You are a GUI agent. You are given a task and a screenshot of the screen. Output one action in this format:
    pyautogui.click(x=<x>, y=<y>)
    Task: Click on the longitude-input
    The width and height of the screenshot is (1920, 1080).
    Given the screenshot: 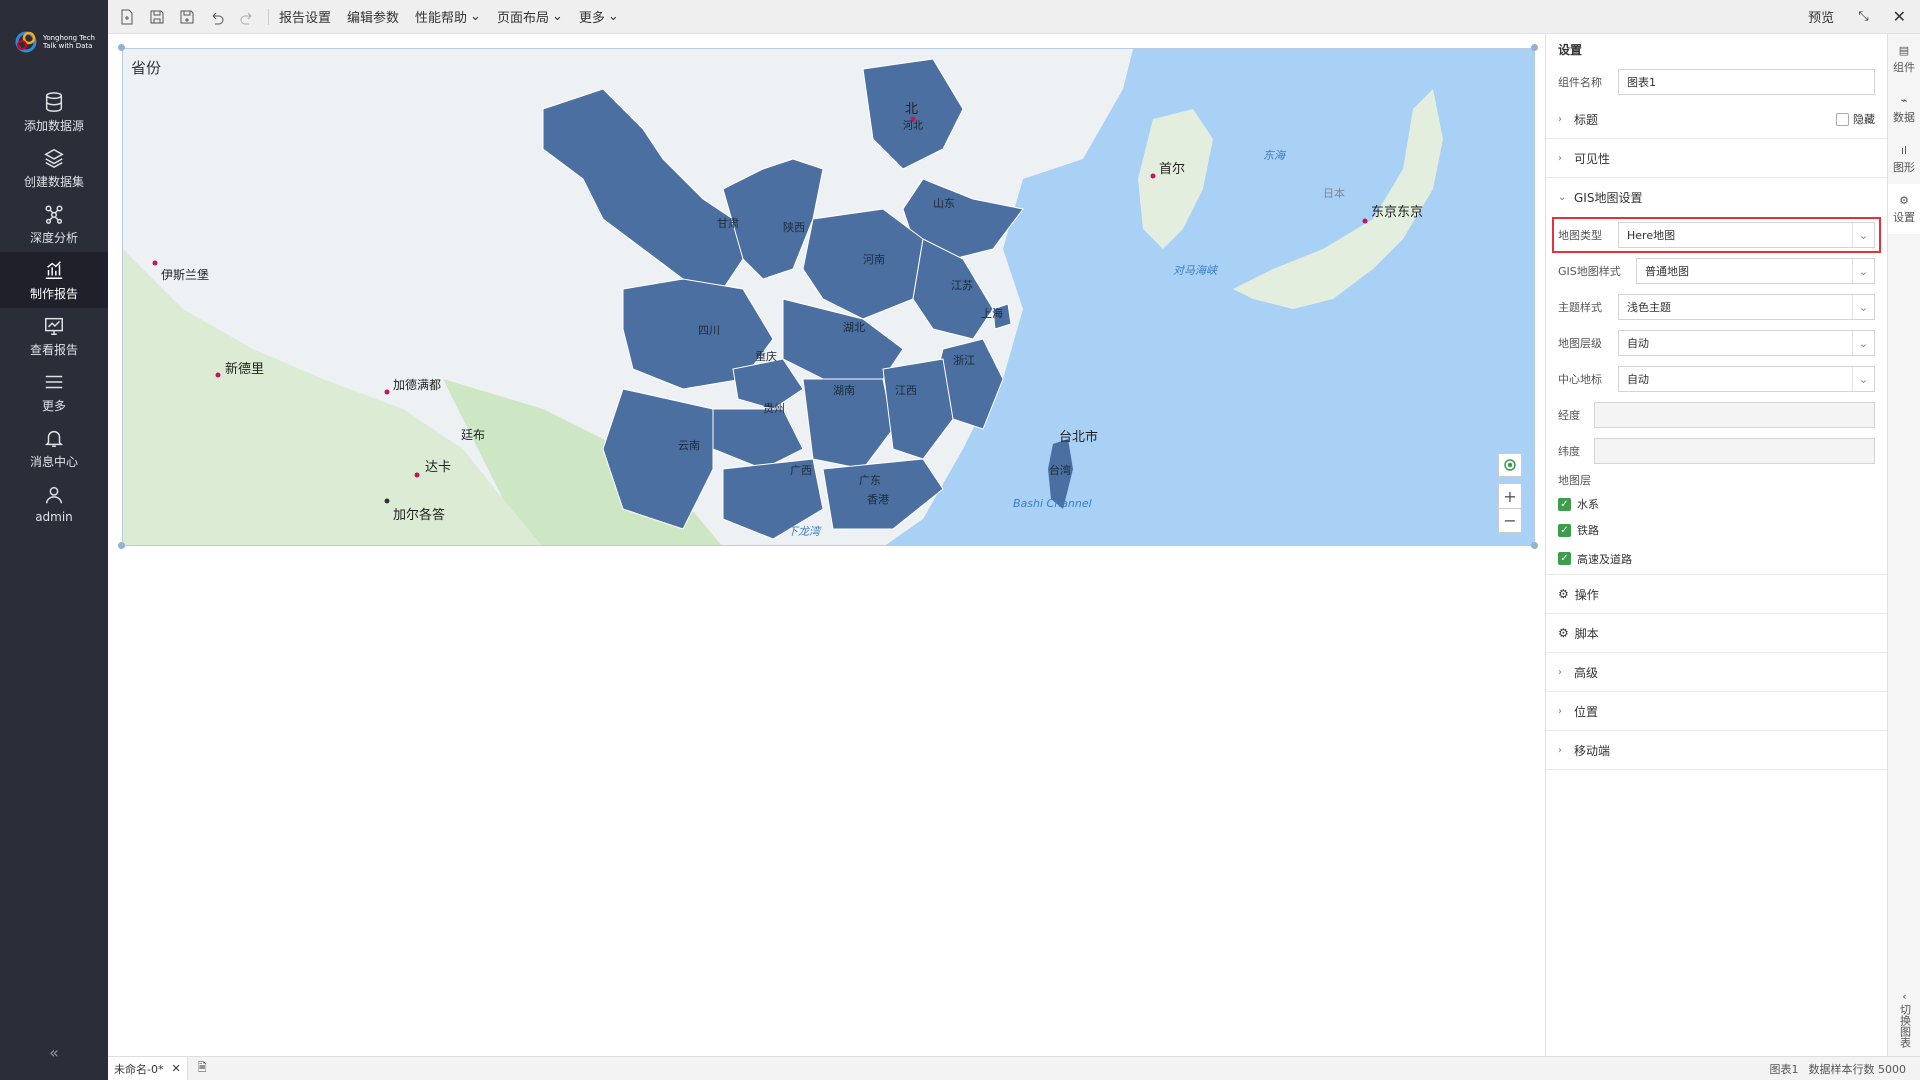 What is the action you would take?
    pyautogui.click(x=1734, y=415)
    